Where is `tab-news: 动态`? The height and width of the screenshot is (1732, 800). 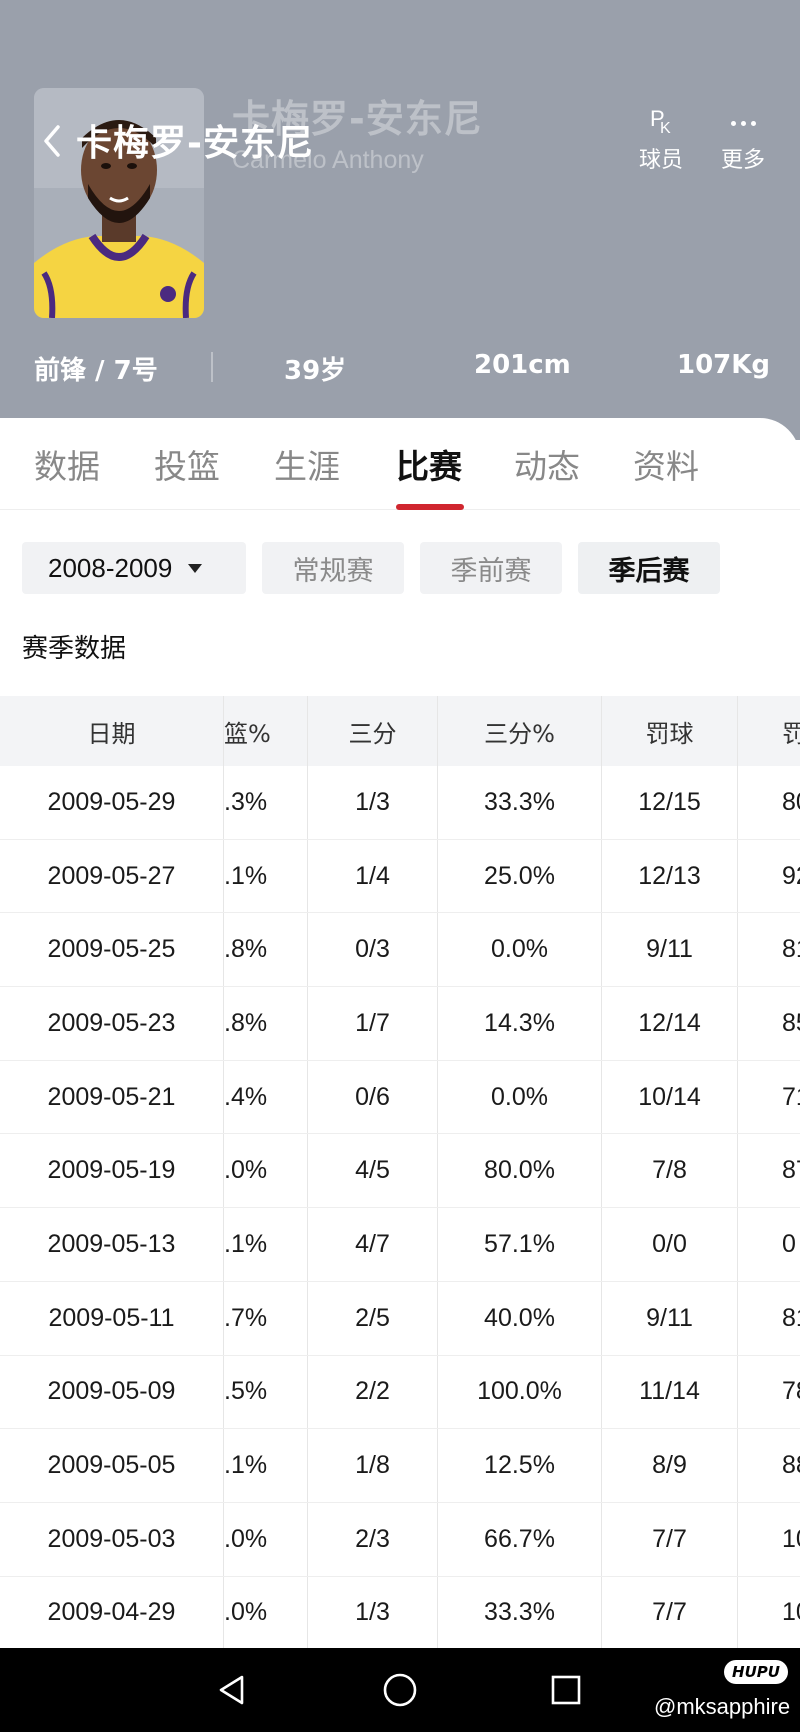 tab-news: 动态 is located at coordinates (547, 464).